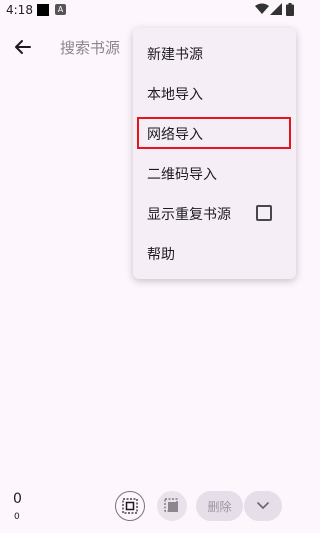 The height and width of the screenshot is (533, 320). What do you see at coordinates (262, 8) in the screenshot?
I see `wifi-icon` at bounding box center [262, 8].